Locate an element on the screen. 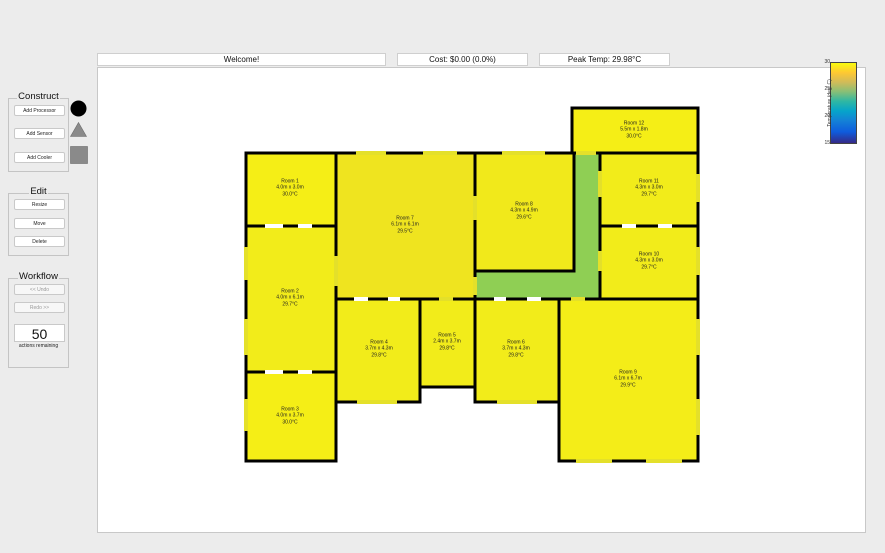 The width and height of the screenshot is (885, 553). cost-display: Cost: $0.00 (0.0%) is located at coordinates (462, 59).